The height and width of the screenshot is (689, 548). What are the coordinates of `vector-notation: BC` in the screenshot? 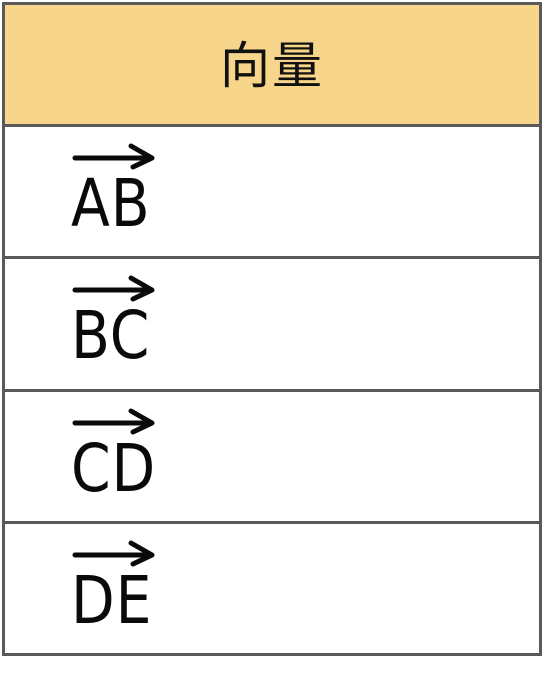 It's located at (116, 321).